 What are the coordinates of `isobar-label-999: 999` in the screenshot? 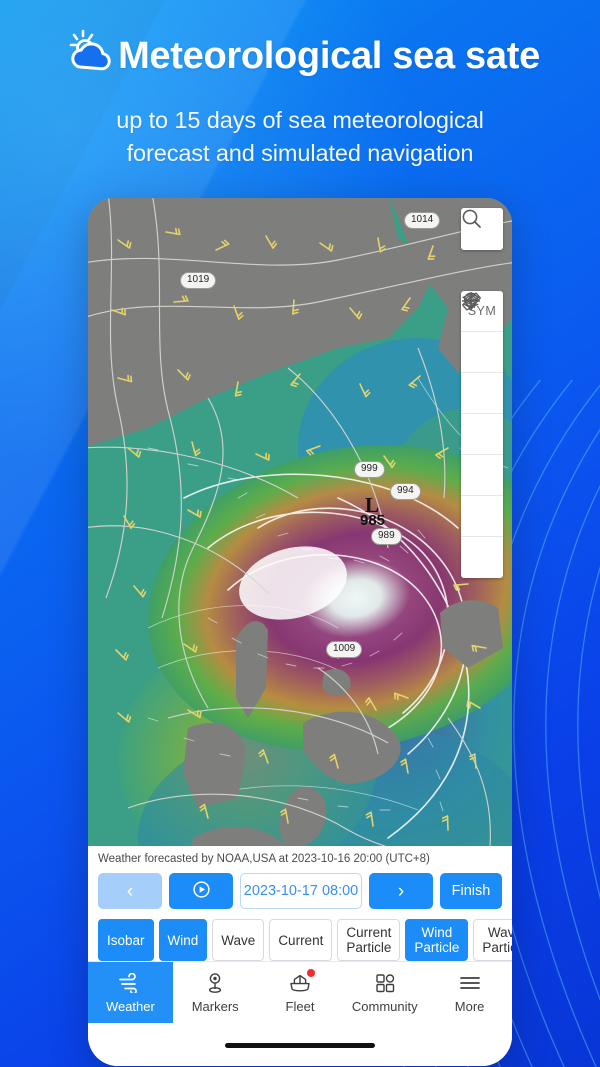 It's located at (369, 469).